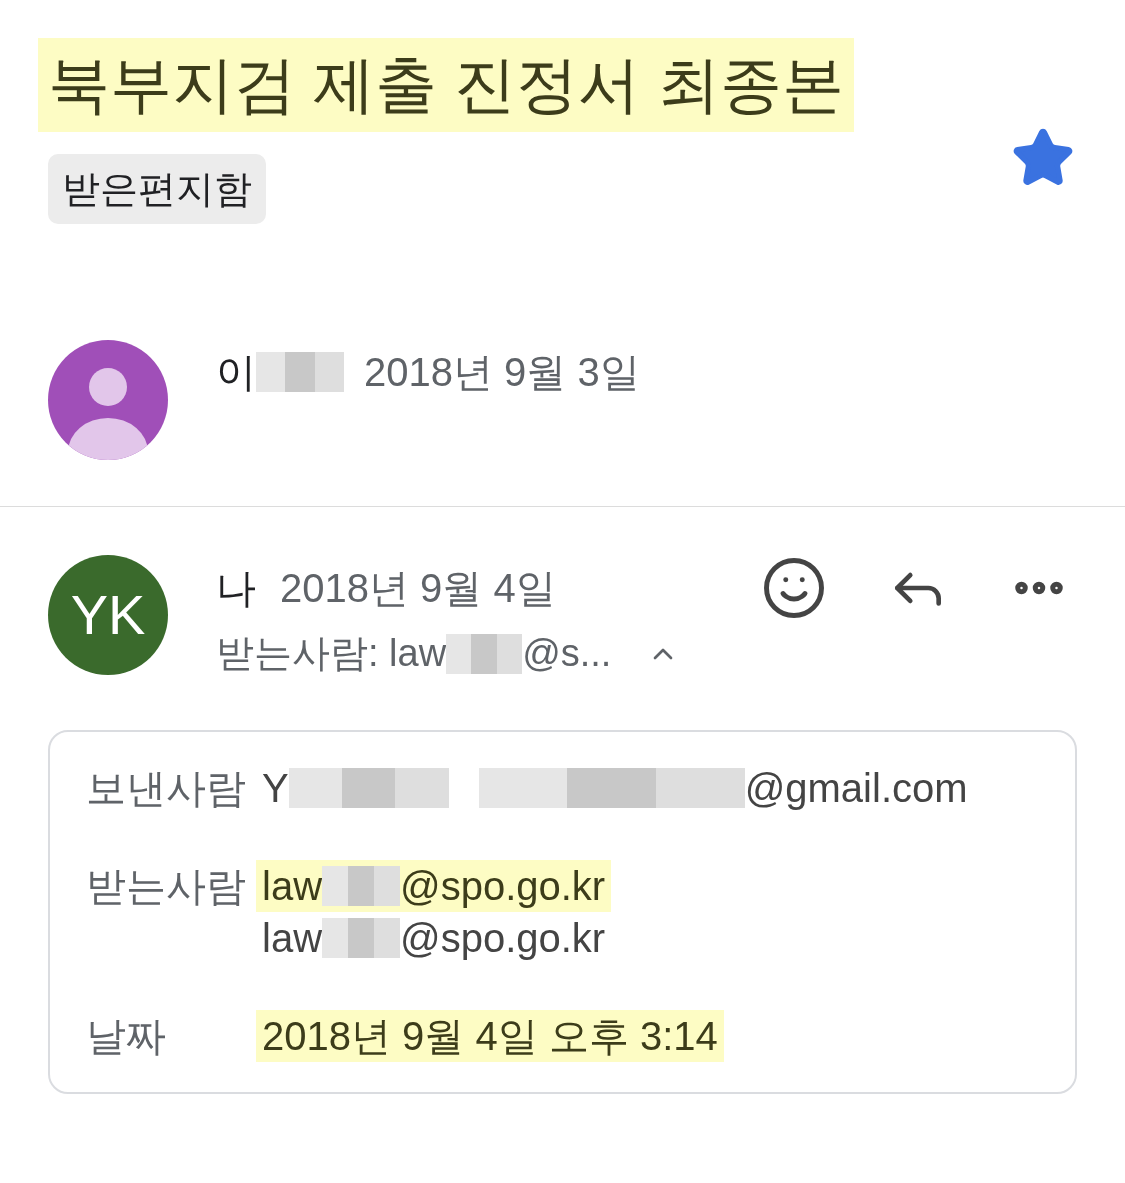 Image resolution: width=1125 pixels, height=1183 pixels. What do you see at coordinates (275, 788) in the screenshot?
I see `detail-value: Y` at bounding box center [275, 788].